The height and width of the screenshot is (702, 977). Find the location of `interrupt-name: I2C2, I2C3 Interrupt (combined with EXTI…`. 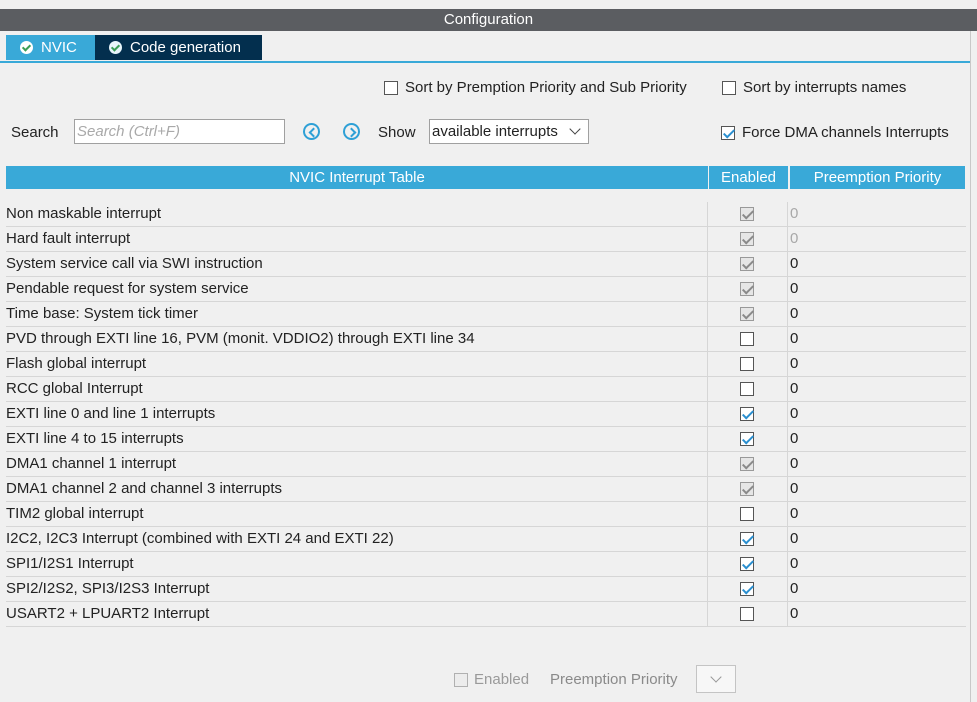

interrupt-name: I2C2, I2C3 Interrupt (combined with EXTI… is located at coordinates (200, 538).